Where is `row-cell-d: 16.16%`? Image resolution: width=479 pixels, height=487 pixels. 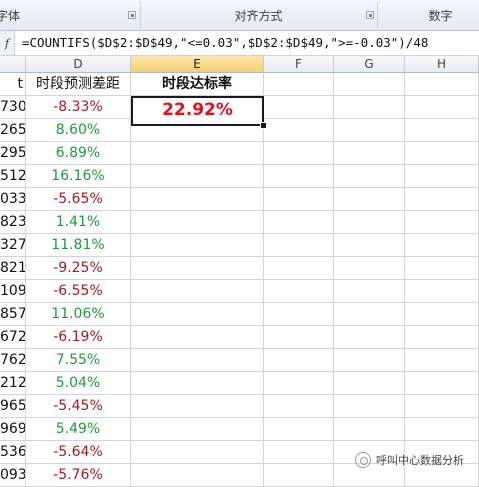 row-cell-d: 16.16% is located at coordinates (78, 176).